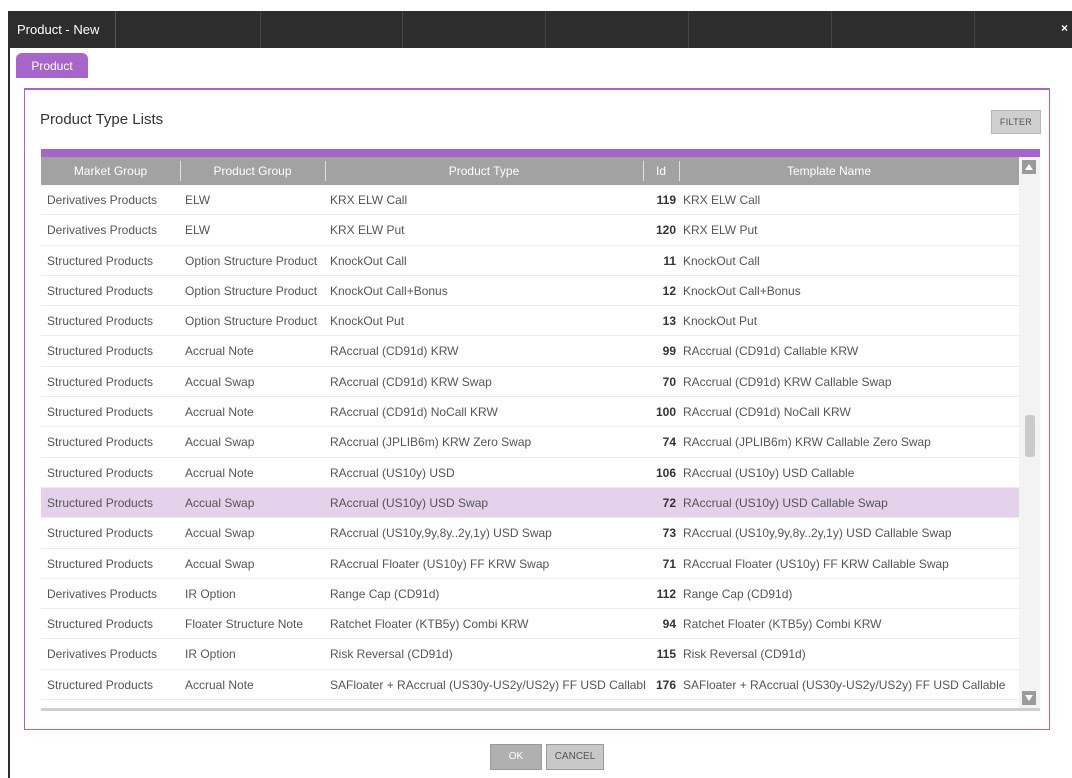  I want to click on cell-product-type: RAccrual (CD91d) KRW, so click(394, 351).